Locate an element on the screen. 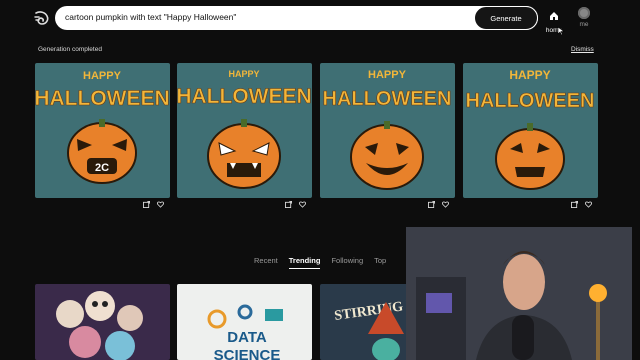 Image resolution: width=640 pixels, height=360 pixels. feed-tabs: Recent Trending Following Top is located at coordinates (320, 262).